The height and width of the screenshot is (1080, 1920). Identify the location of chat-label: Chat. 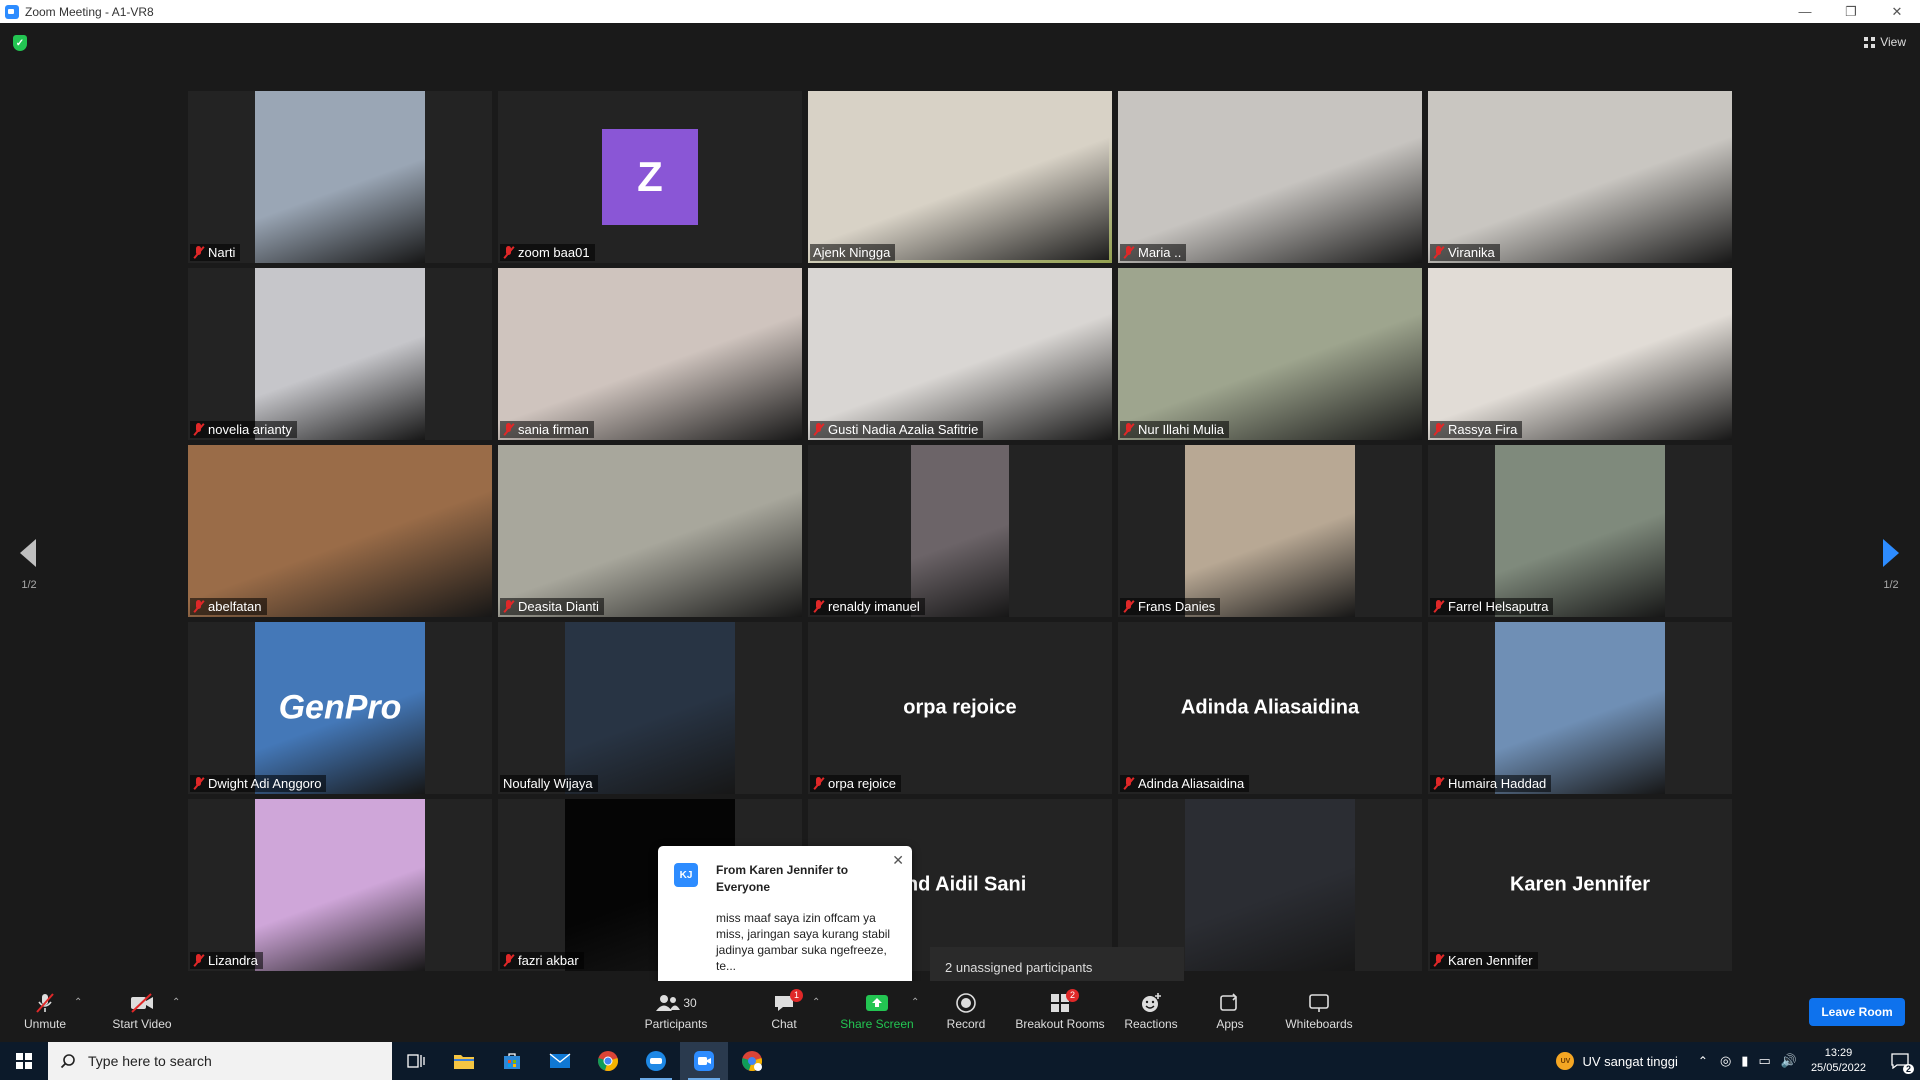
(784, 1023).